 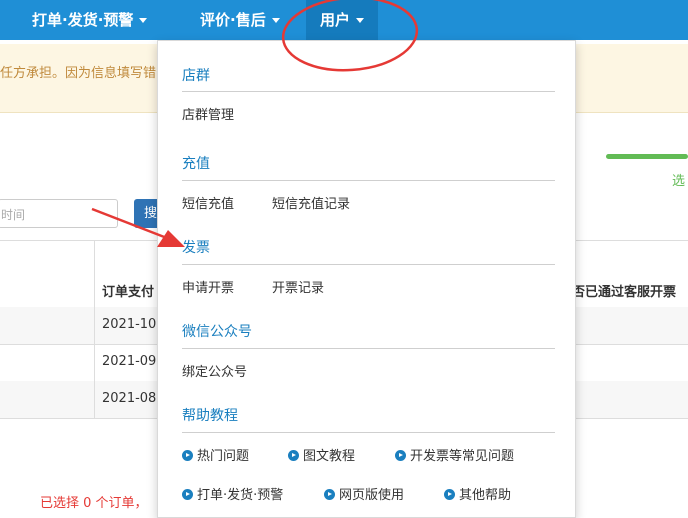 I want to click on row-pay-time: 2021-10, so click(x=129, y=324).